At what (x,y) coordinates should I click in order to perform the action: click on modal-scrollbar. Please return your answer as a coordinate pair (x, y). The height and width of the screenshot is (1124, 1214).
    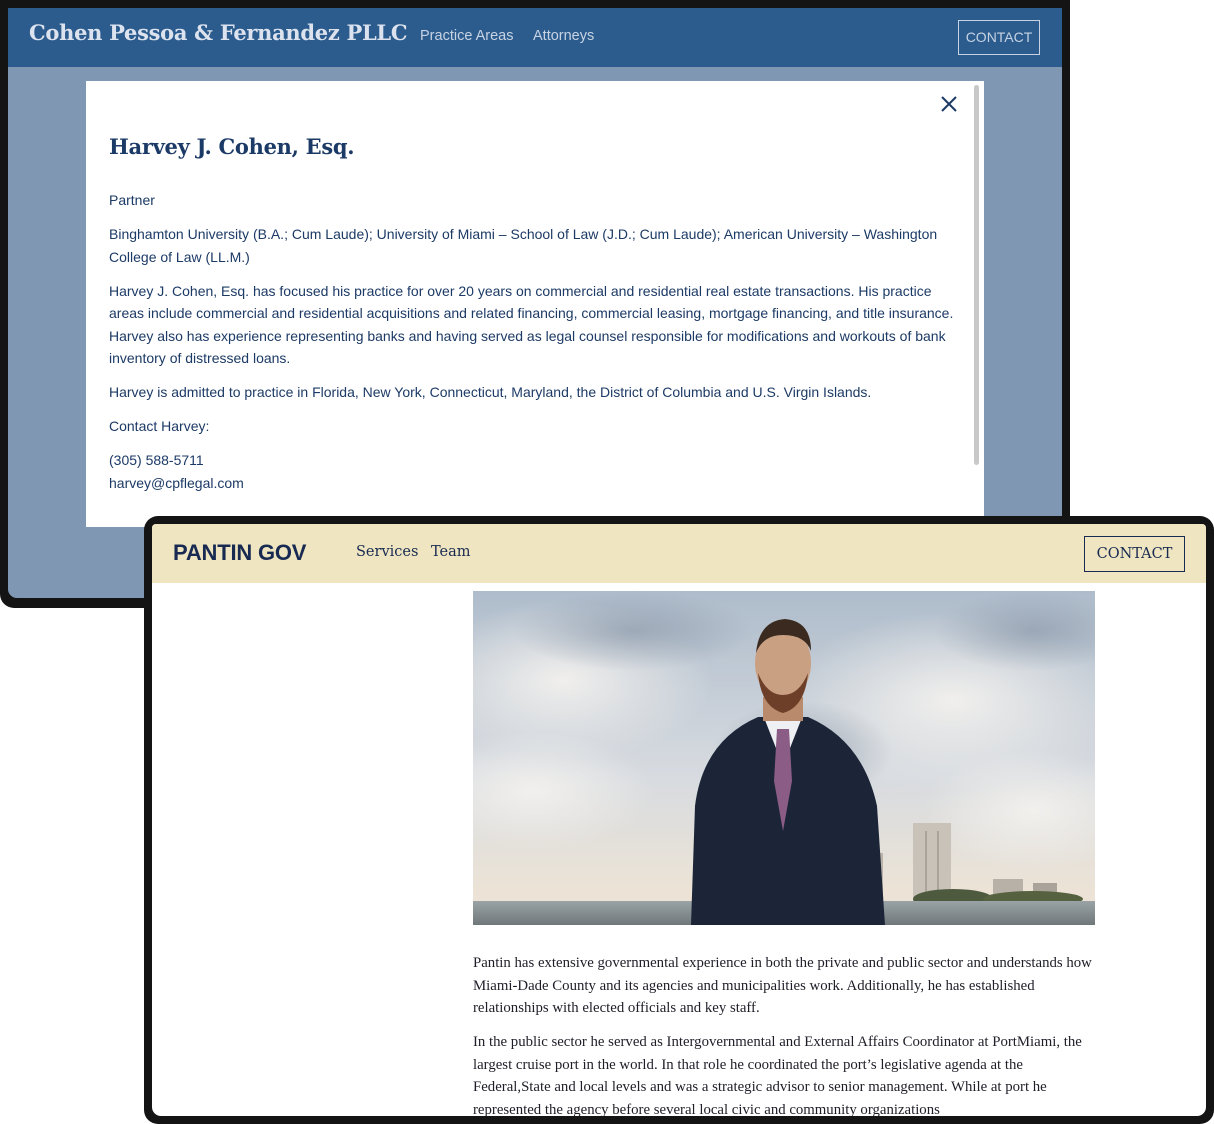
    Looking at the image, I should click on (976, 275).